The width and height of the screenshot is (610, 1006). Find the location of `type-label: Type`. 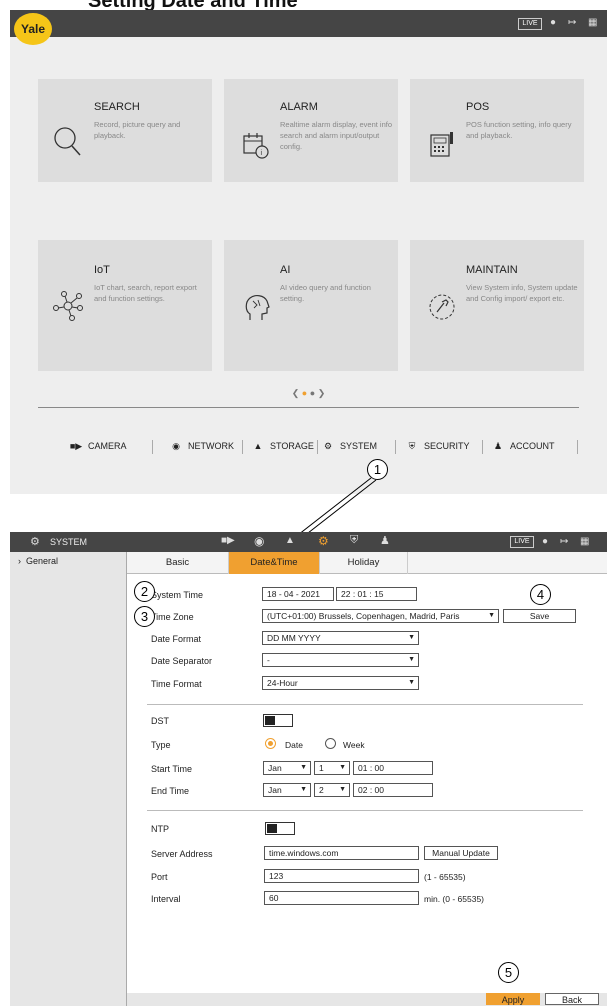

type-label: Type is located at coordinates (161, 745).